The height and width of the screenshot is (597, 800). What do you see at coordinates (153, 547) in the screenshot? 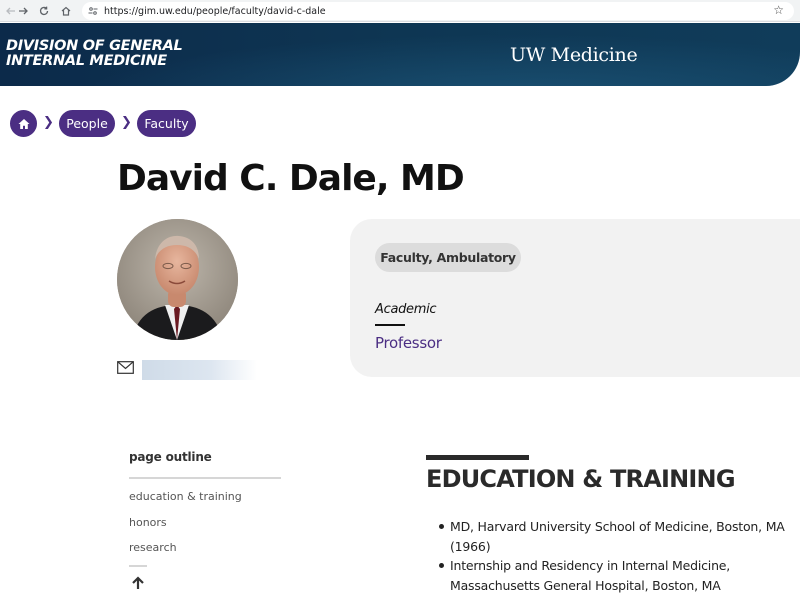
I see `outline-link-research: research` at bounding box center [153, 547].